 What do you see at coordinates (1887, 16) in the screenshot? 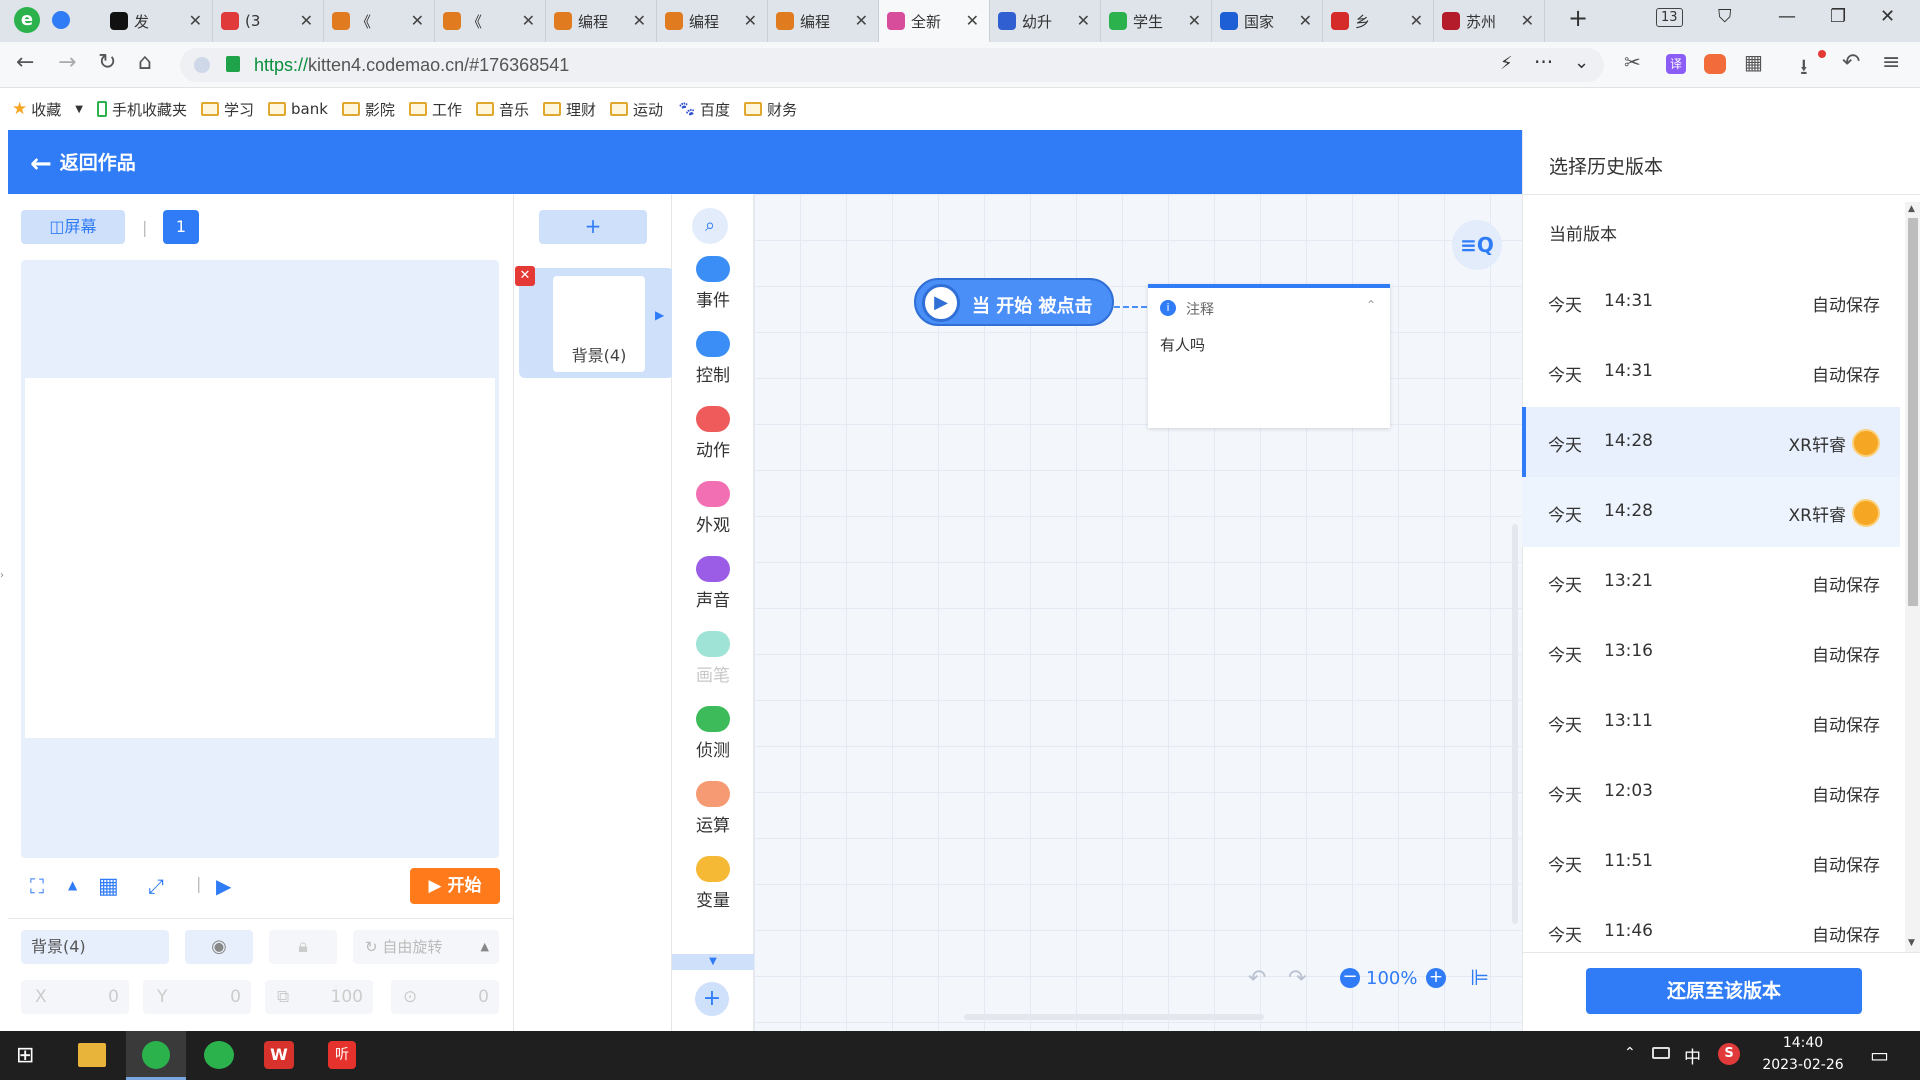
I see `close-window-button: ✕` at bounding box center [1887, 16].